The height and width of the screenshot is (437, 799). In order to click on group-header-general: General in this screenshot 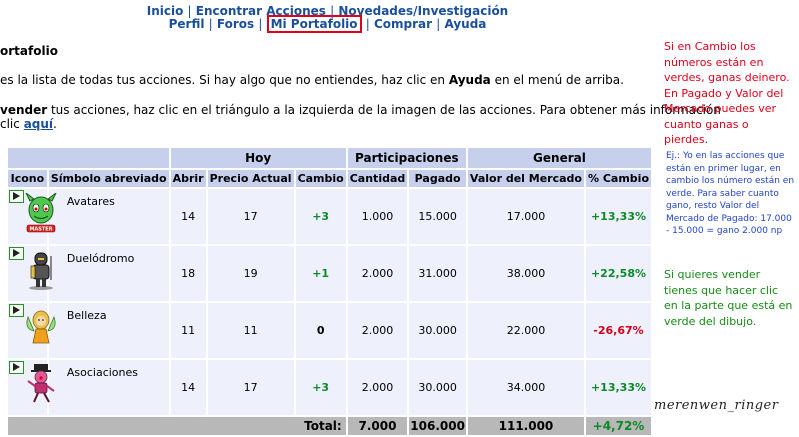, I will do `click(559, 158)`.